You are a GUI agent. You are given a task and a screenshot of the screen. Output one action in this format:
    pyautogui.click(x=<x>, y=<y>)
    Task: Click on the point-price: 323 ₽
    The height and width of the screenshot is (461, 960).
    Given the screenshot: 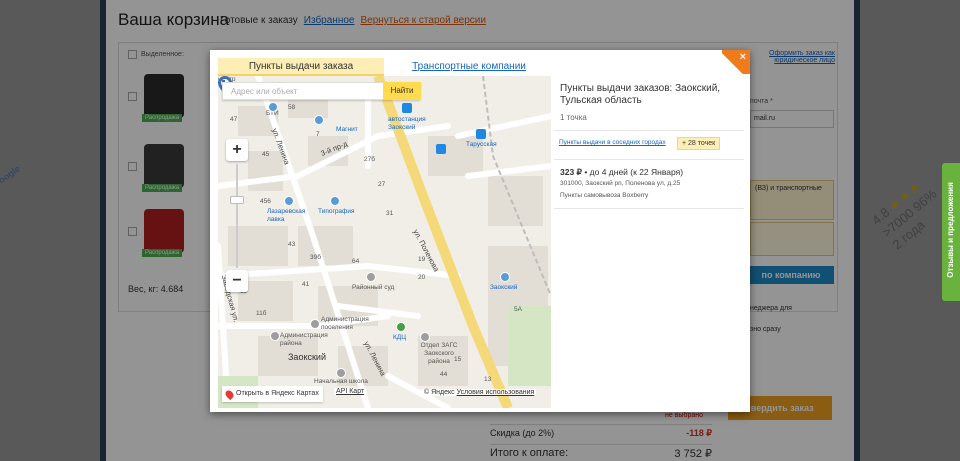 What is the action you would take?
    pyautogui.click(x=571, y=172)
    